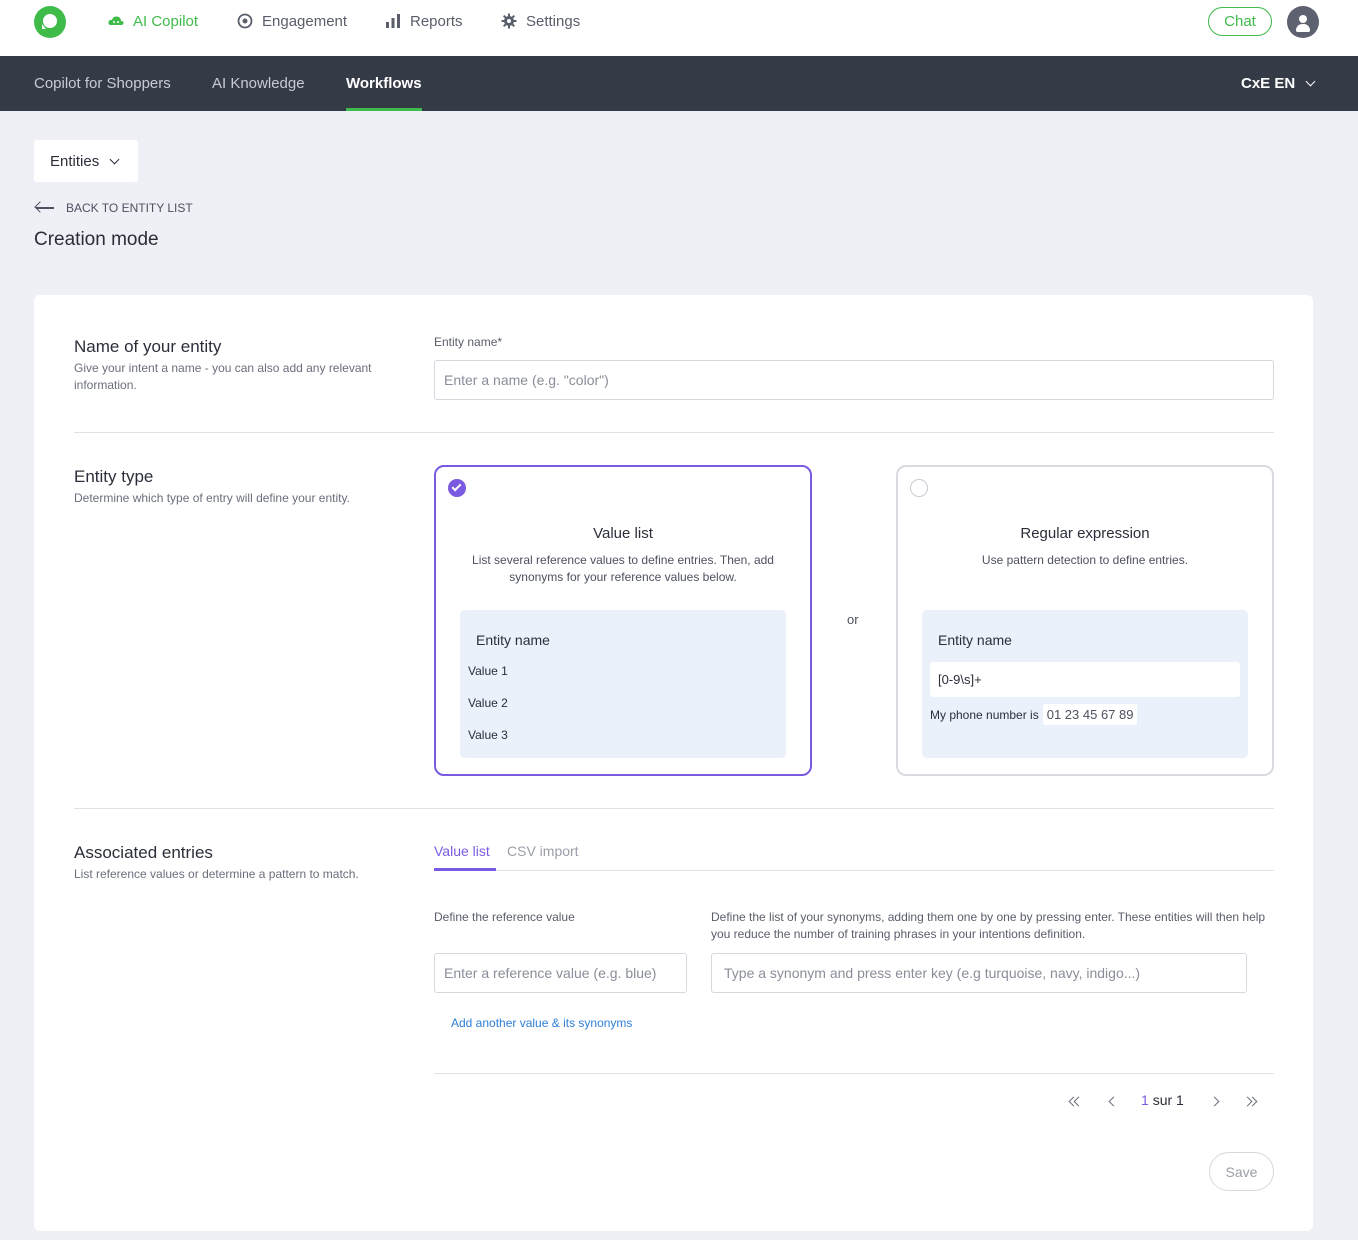 Image resolution: width=1358 pixels, height=1240 pixels. I want to click on value-list-title: Value list, so click(623, 533).